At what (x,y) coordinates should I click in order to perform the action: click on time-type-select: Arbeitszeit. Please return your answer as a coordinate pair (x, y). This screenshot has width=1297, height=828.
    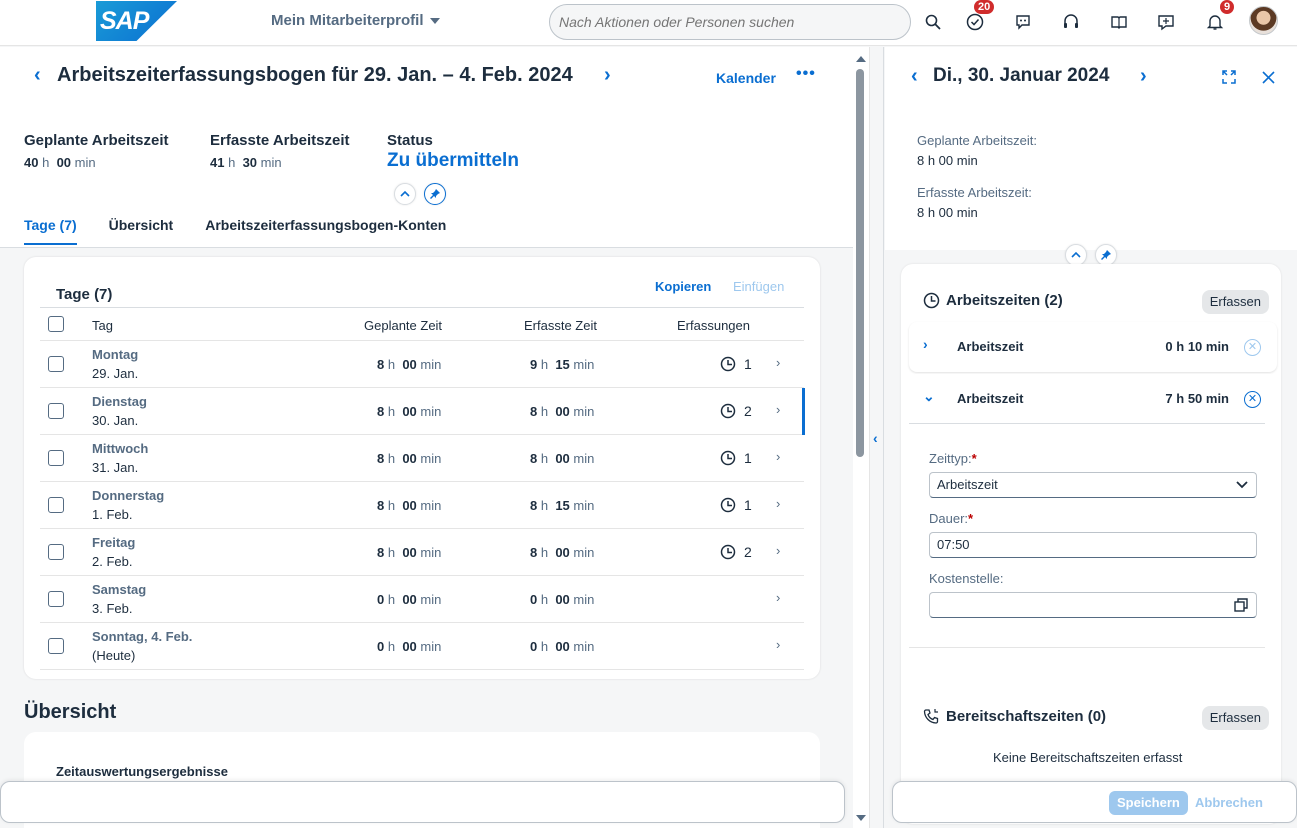
    Looking at the image, I should click on (1093, 485).